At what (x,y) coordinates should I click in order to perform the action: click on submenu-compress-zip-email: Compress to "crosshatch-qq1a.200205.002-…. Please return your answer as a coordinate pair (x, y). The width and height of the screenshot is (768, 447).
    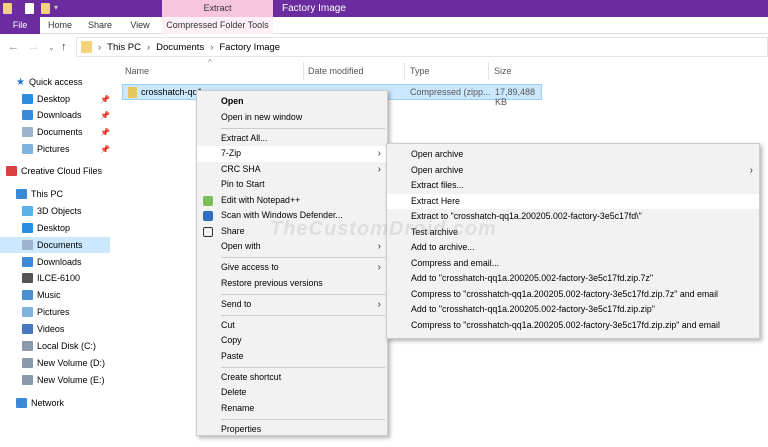
    Looking at the image, I should click on (573, 326).